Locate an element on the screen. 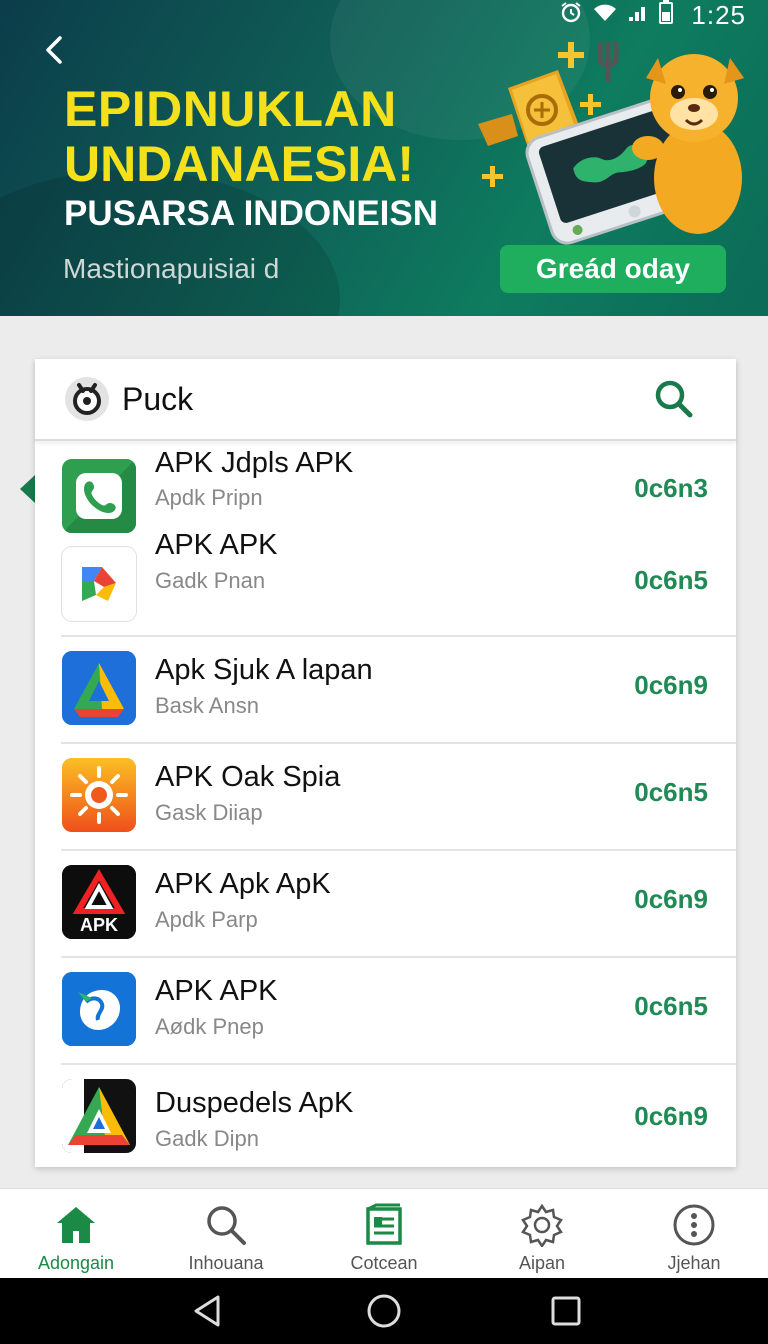 The width and height of the screenshot is (768, 1344). recents-square-icon is located at coordinates (566, 1311).